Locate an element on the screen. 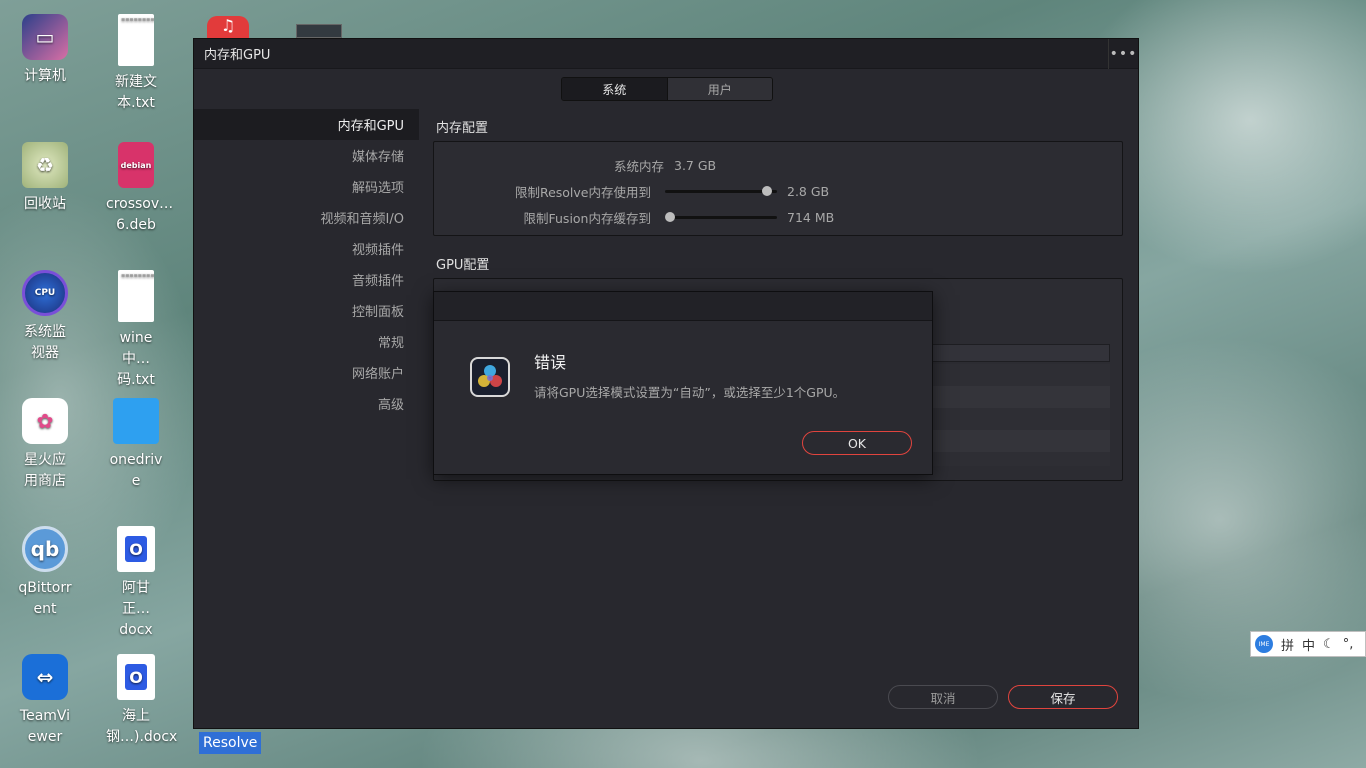 The height and width of the screenshot is (768, 1366). sidebar-item-media-storage: 媒体存储 is located at coordinates (306, 155).